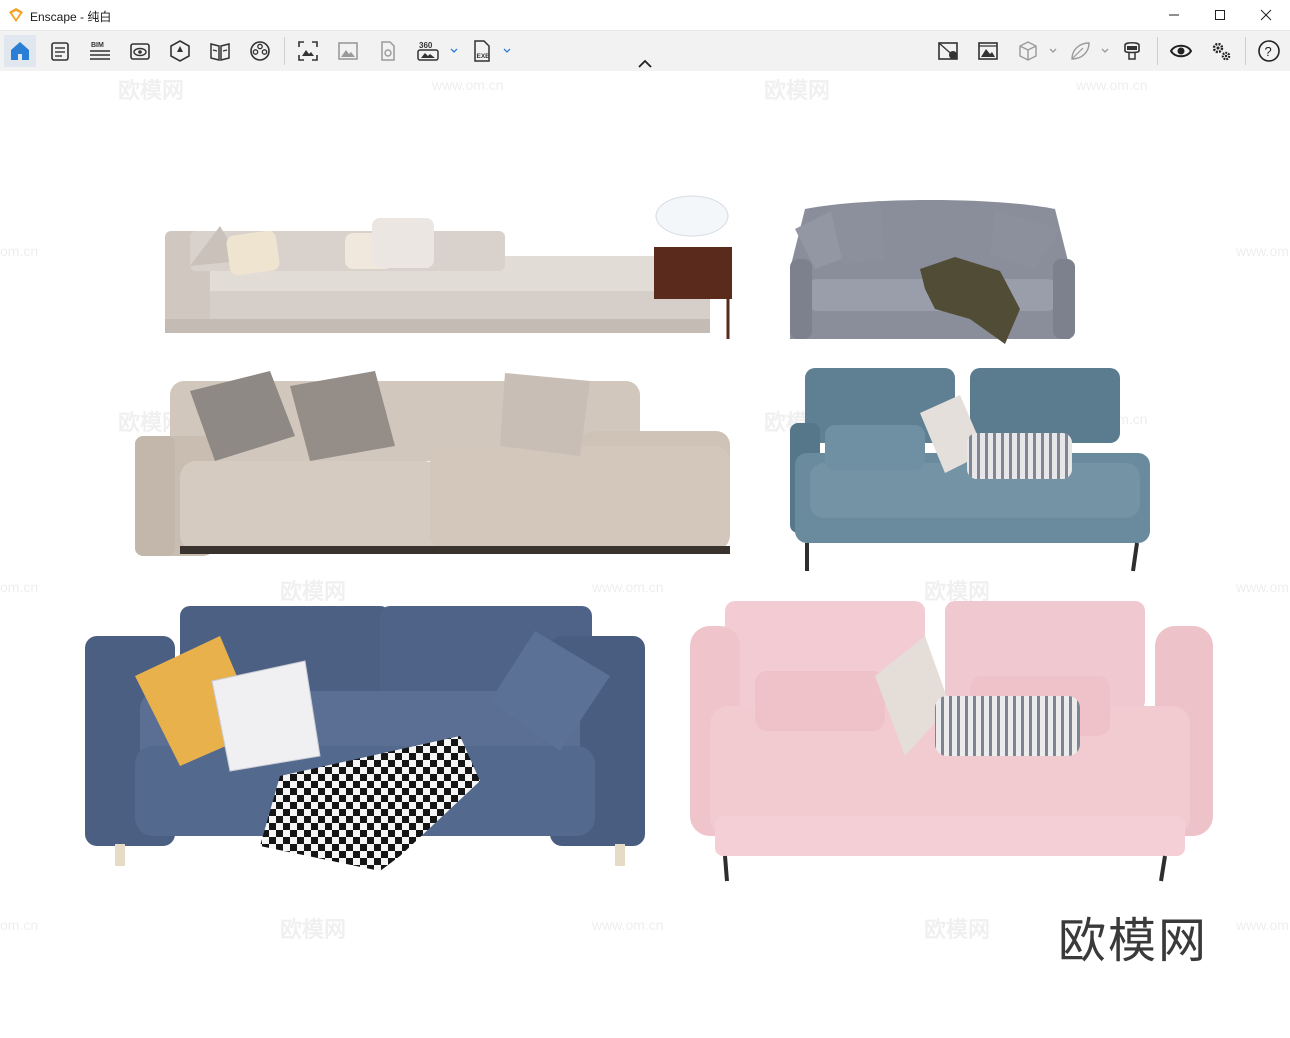 This screenshot has width=1290, height=1038. I want to click on grey-loveseat, so click(932, 272).